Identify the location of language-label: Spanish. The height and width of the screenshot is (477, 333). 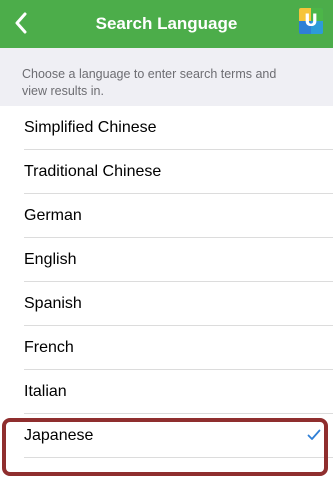
(53, 303).